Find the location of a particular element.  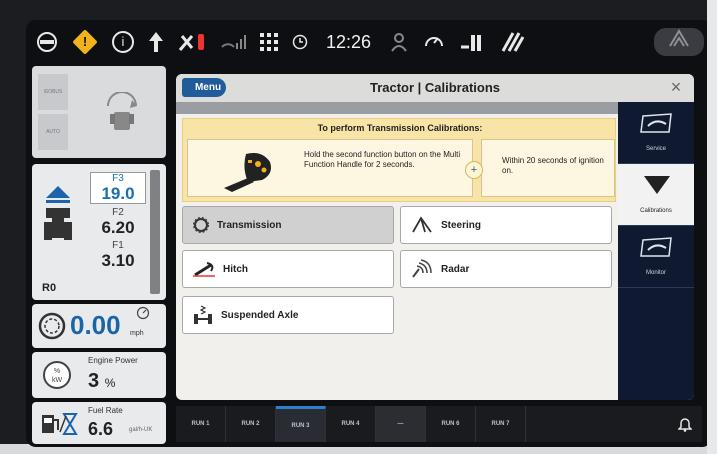

implement-card: iSOBUS AUTO is located at coordinates (99, 112).